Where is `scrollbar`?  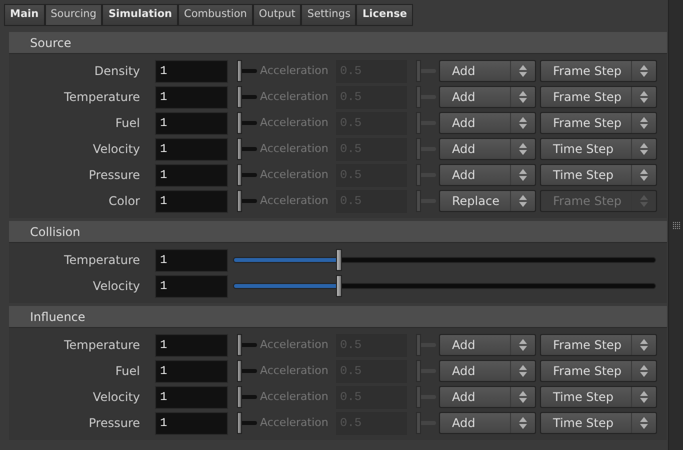
scrollbar is located at coordinates (675, 225).